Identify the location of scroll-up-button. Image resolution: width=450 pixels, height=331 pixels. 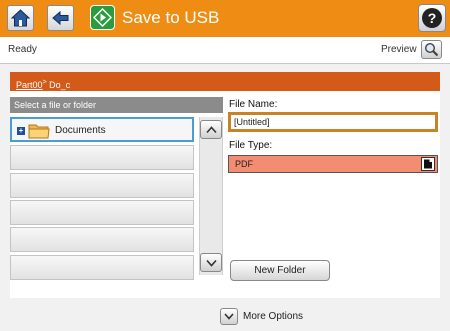
(211, 129).